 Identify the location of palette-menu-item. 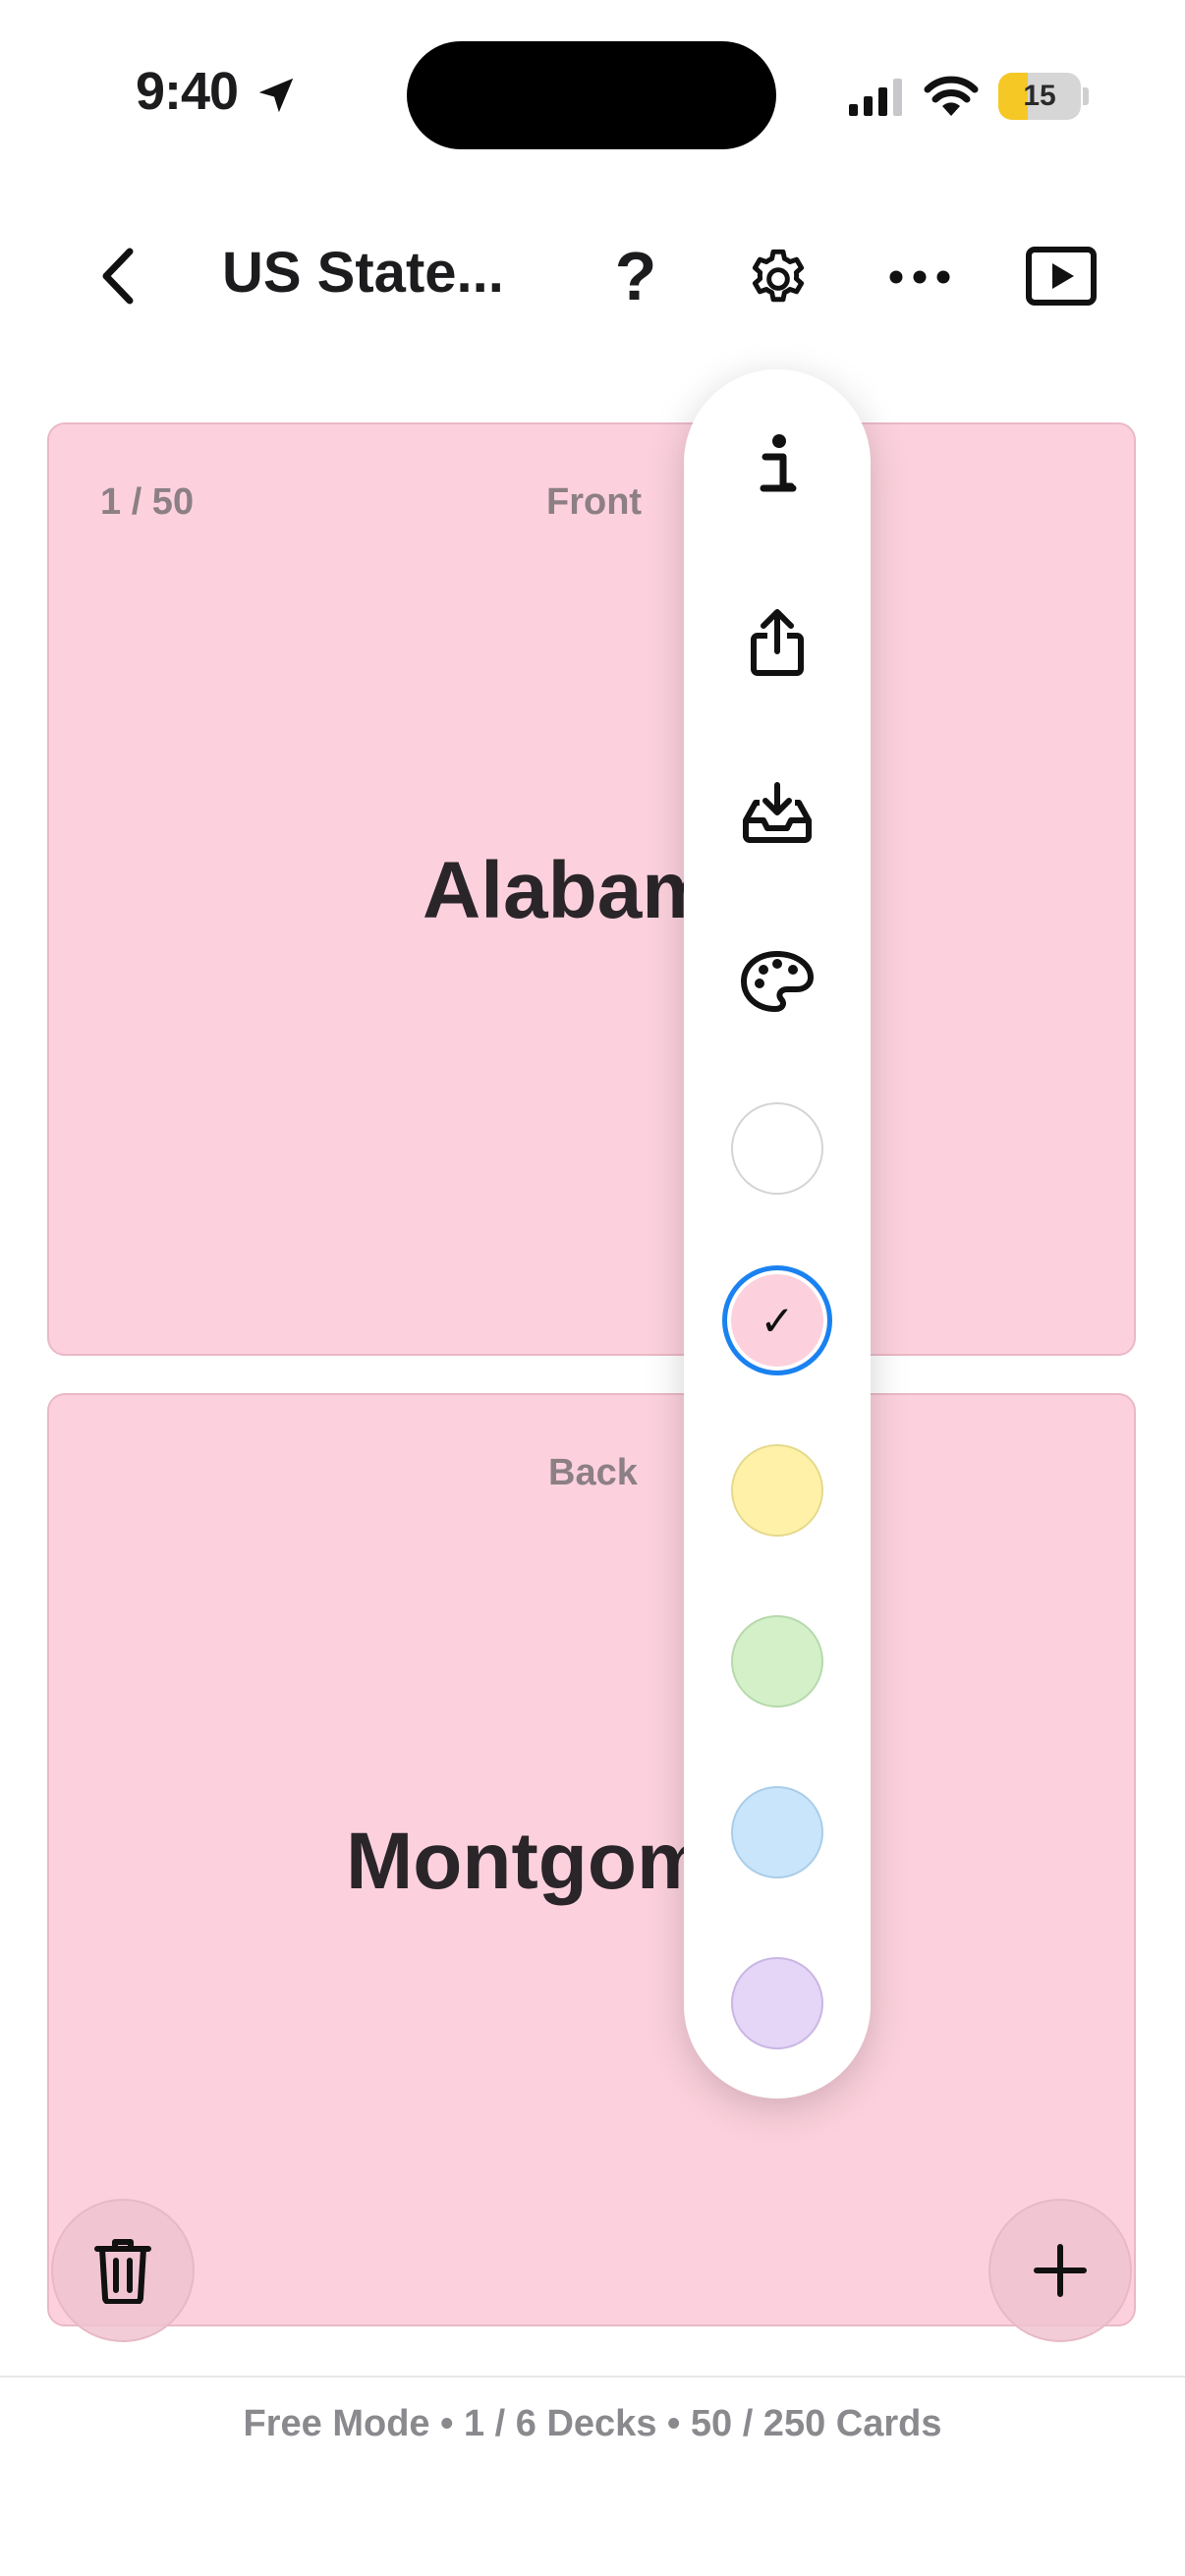
(777, 981).